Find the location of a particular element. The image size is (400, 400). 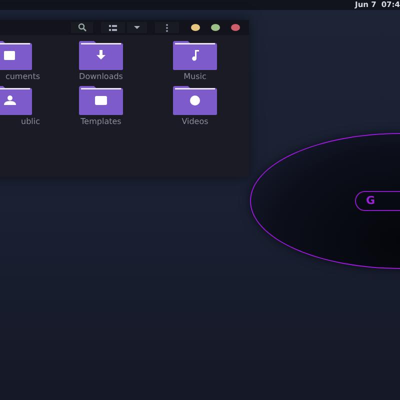

folder-label: ublic is located at coordinates (30, 121).